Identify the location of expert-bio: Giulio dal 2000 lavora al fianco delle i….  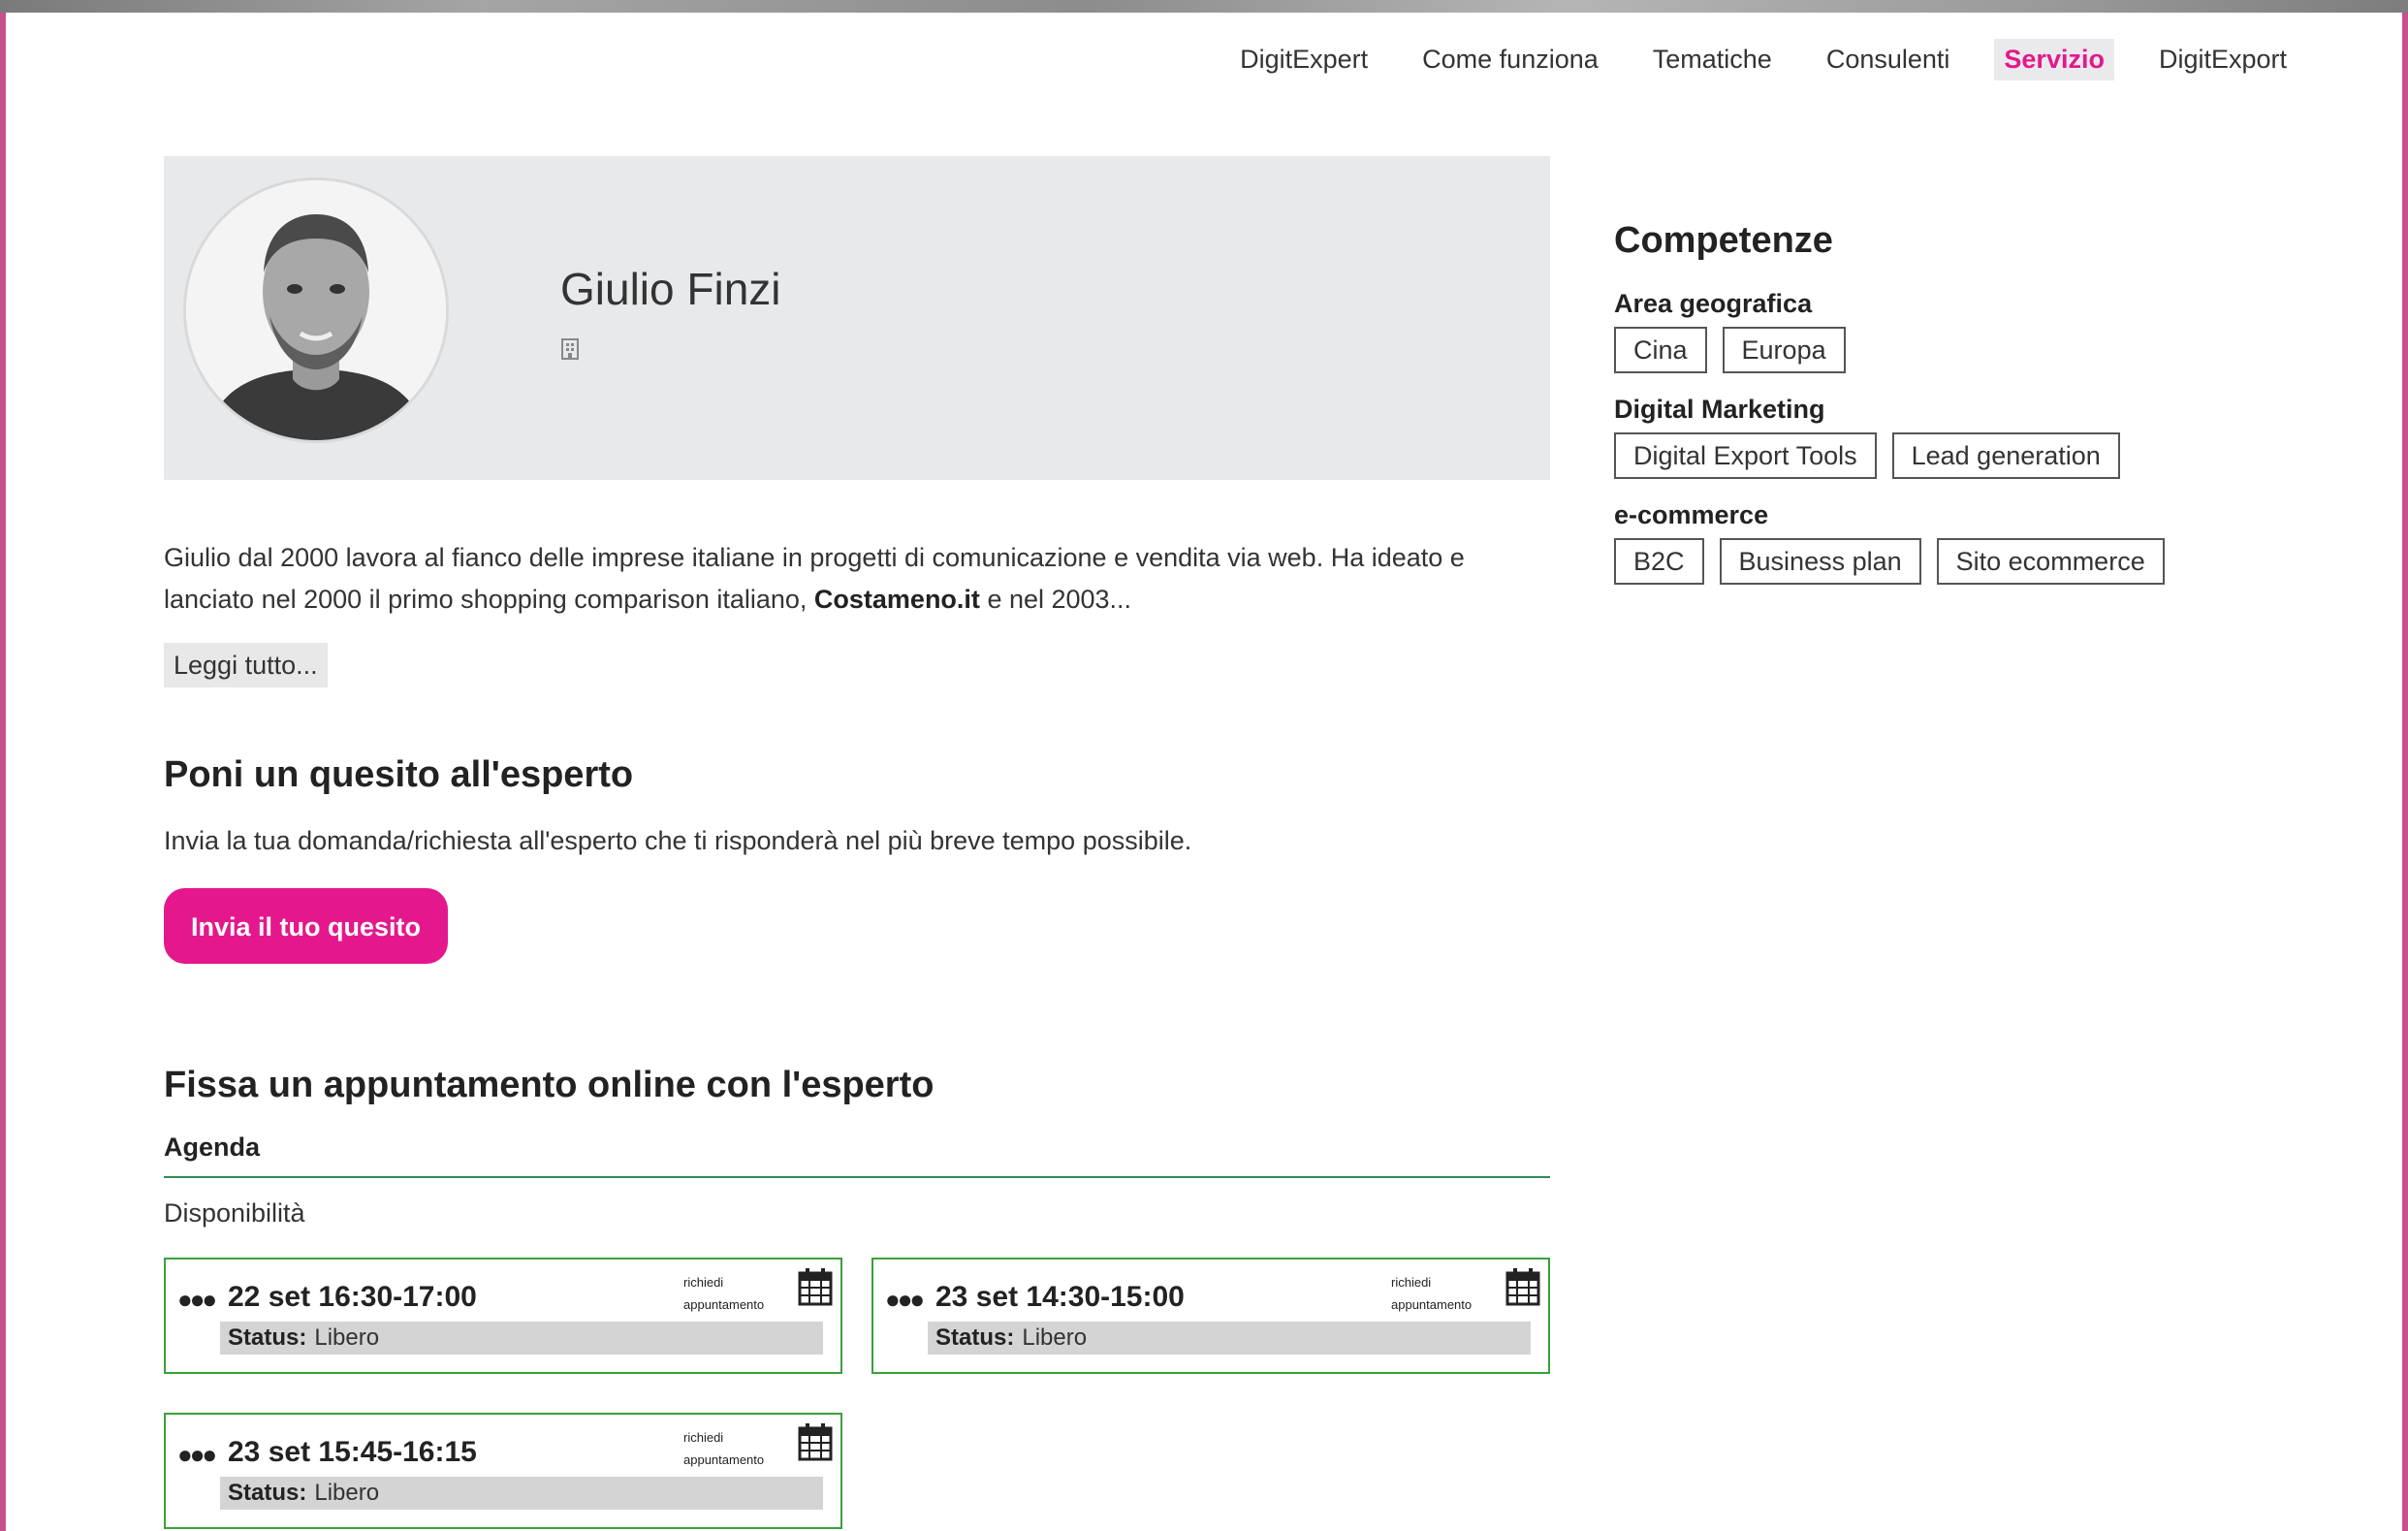
(862, 579).